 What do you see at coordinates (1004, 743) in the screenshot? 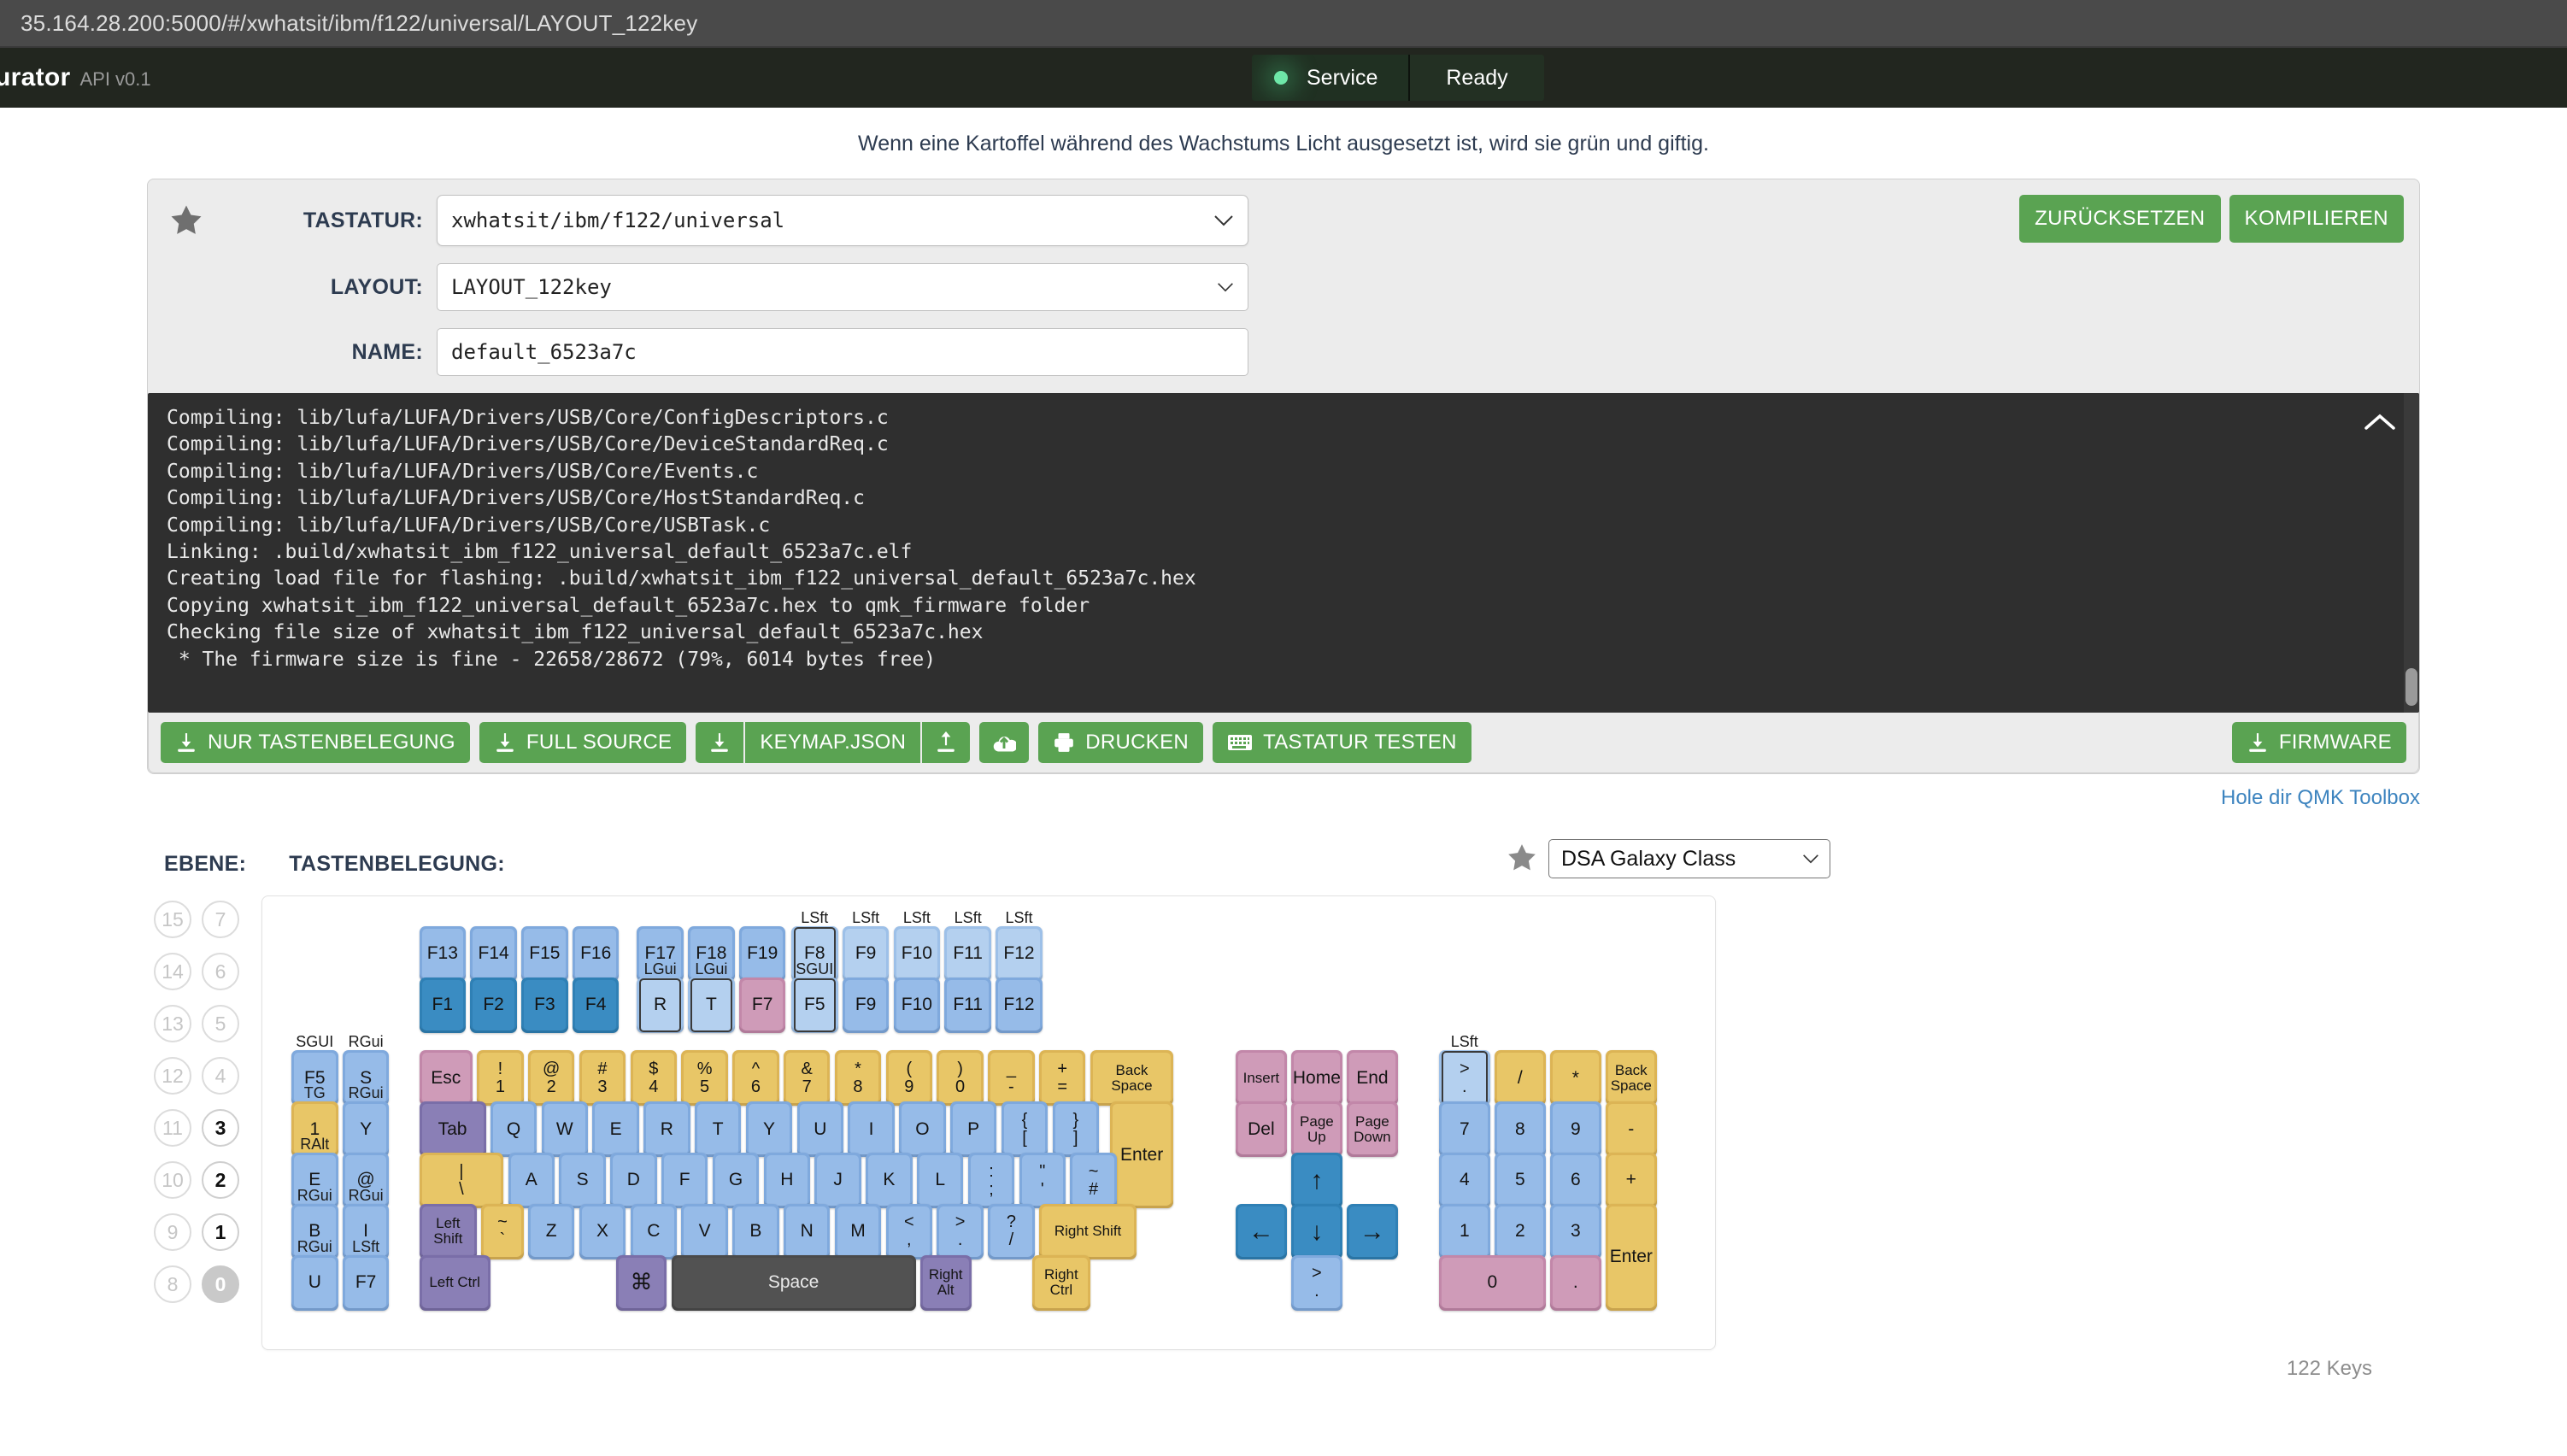
I see `cloud-upload-button` at bounding box center [1004, 743].